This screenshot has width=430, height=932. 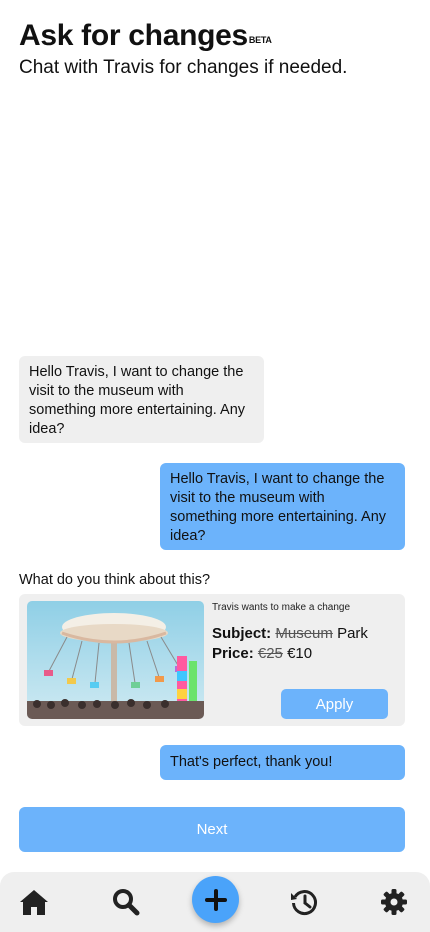 I want to click on search-icon, so click(x=126, y=902).